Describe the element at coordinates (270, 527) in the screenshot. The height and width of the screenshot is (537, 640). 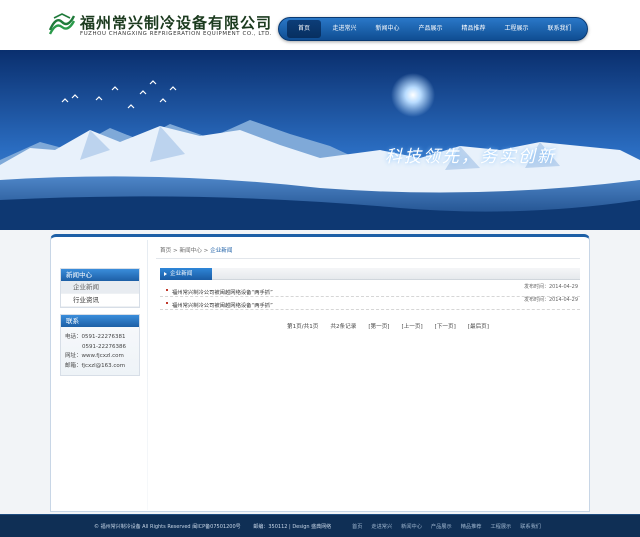
I see `footer-postcode: 邮编：350112` at that location.